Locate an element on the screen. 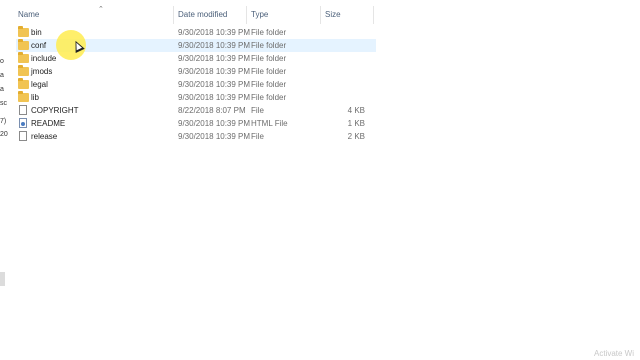 Image resolution: width=640 pixels, height=360 pixels. column-header-row: ⌃ Name Date modified Type Size is located at coordinates (324, 15).